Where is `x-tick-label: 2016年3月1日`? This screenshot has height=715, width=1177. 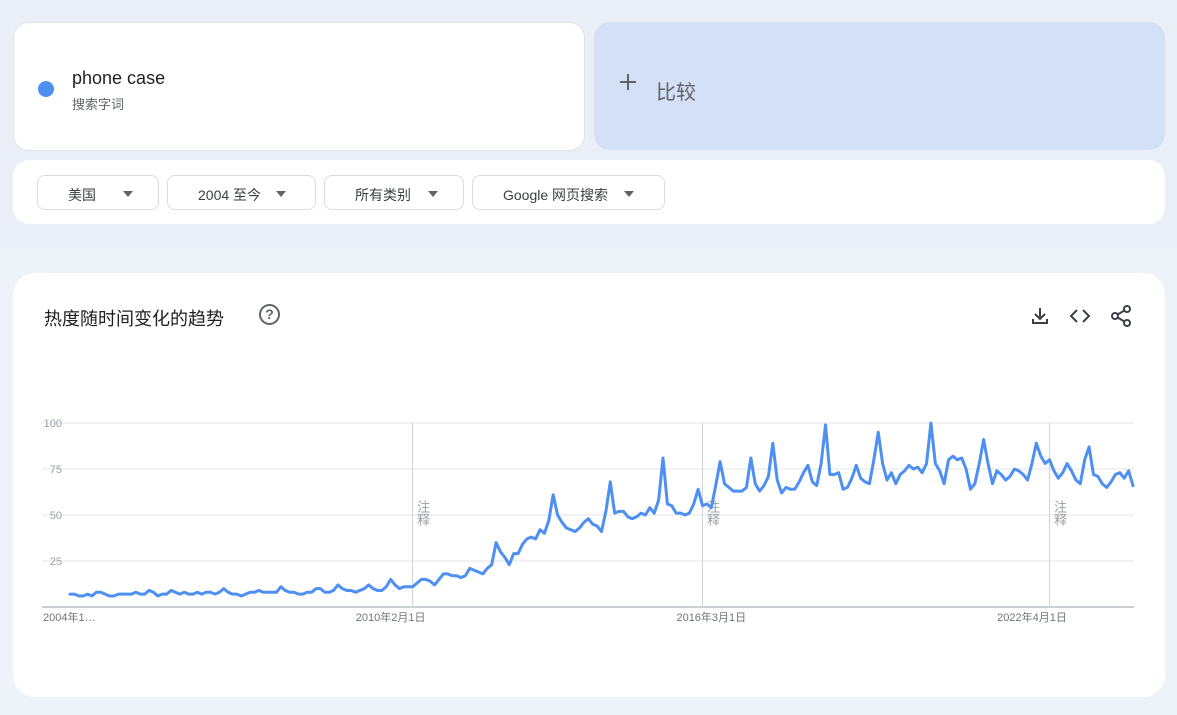
x-tick-label: 2016年3月1日 is located at coordinates (711, 617).